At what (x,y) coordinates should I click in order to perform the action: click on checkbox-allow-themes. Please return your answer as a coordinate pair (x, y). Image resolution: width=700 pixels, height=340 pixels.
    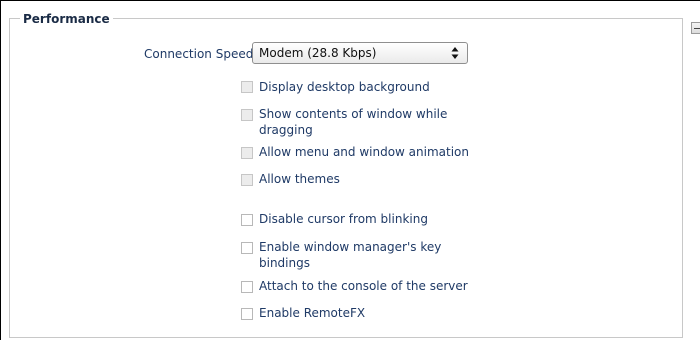
    Looking at the image, I should click on (247, 180).